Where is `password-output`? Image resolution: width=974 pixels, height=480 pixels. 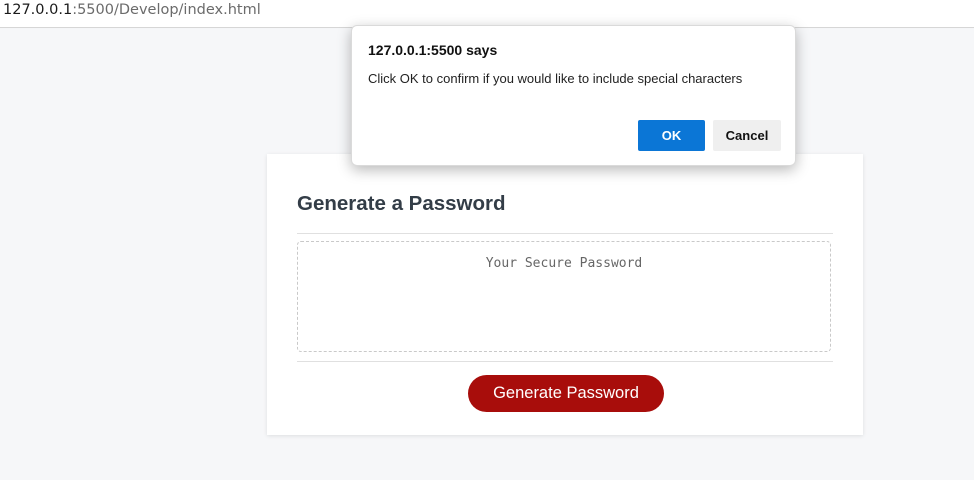 password-output is located at coordinates (564, 296).